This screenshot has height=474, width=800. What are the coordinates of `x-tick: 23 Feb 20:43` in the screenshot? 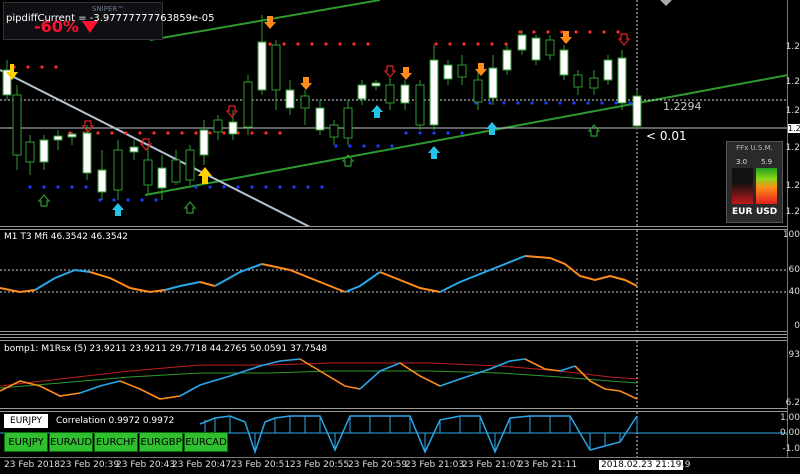 It's located at (146, 465).